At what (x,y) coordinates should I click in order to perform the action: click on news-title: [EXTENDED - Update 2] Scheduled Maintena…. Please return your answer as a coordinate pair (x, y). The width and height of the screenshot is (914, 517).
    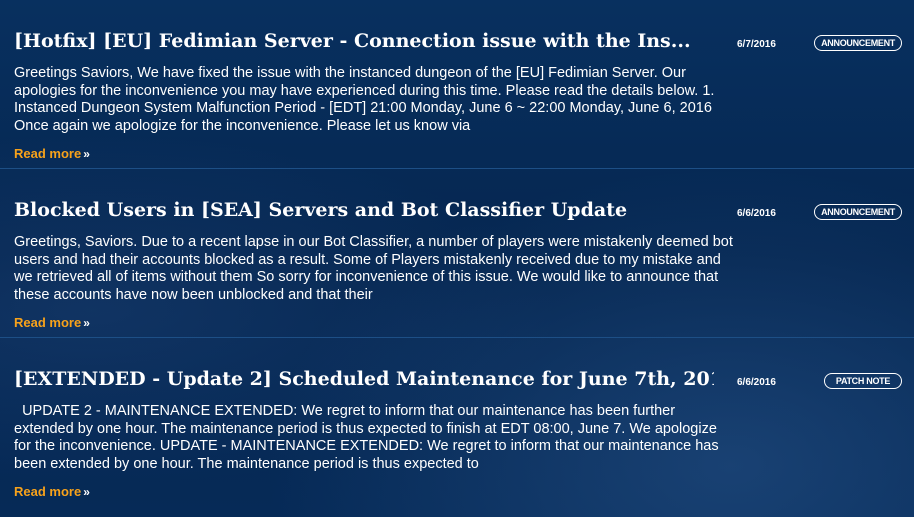
    Looking at the image, I should click on (364, 379).